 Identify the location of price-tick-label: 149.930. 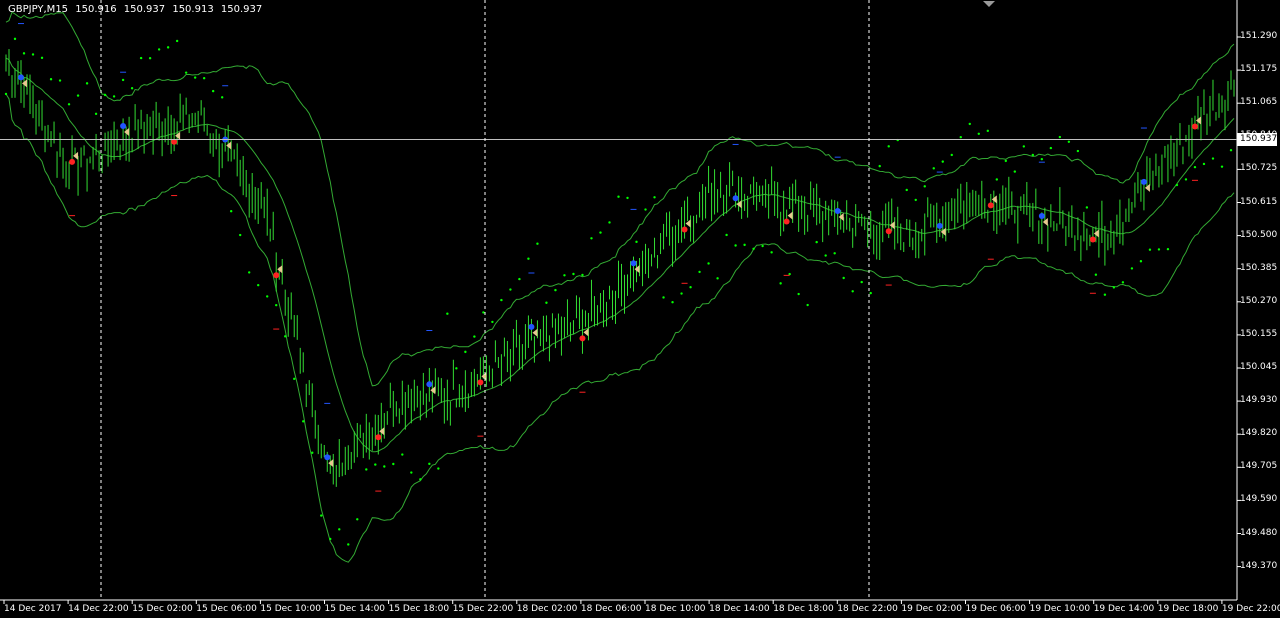
(1259, 400).